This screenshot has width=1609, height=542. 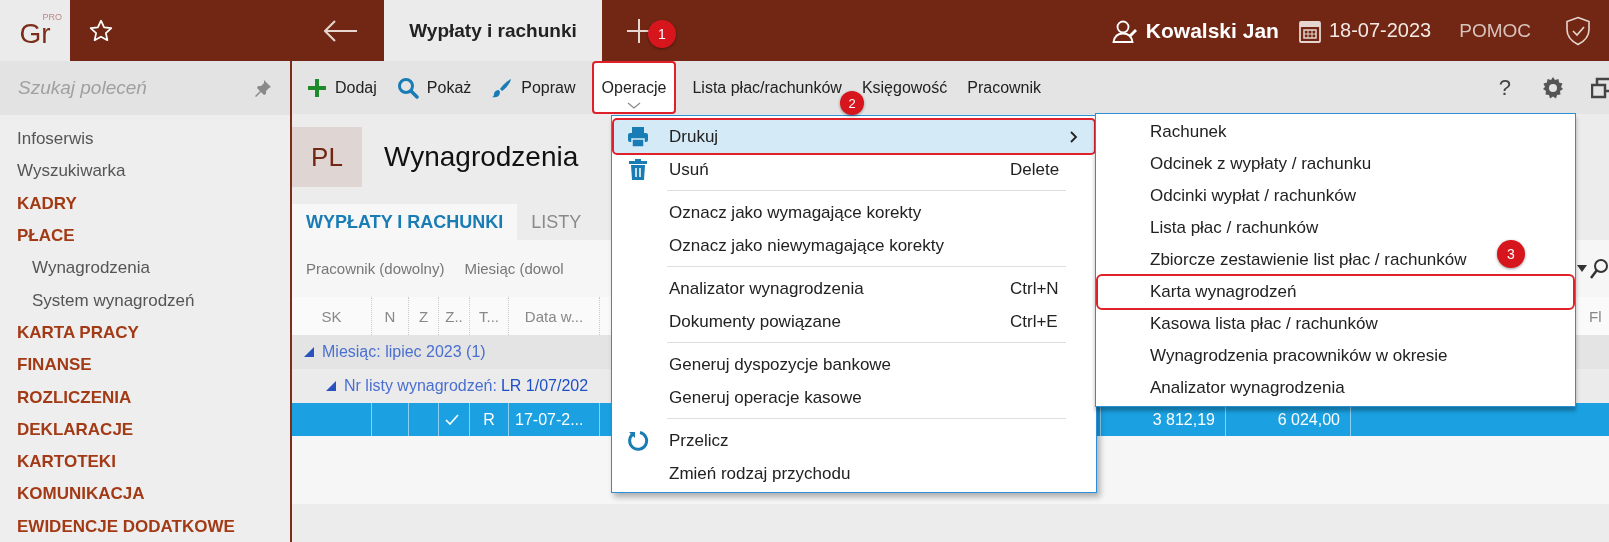 I want to click on table-cell: 3 812,19, so click(x=1183, y=419).